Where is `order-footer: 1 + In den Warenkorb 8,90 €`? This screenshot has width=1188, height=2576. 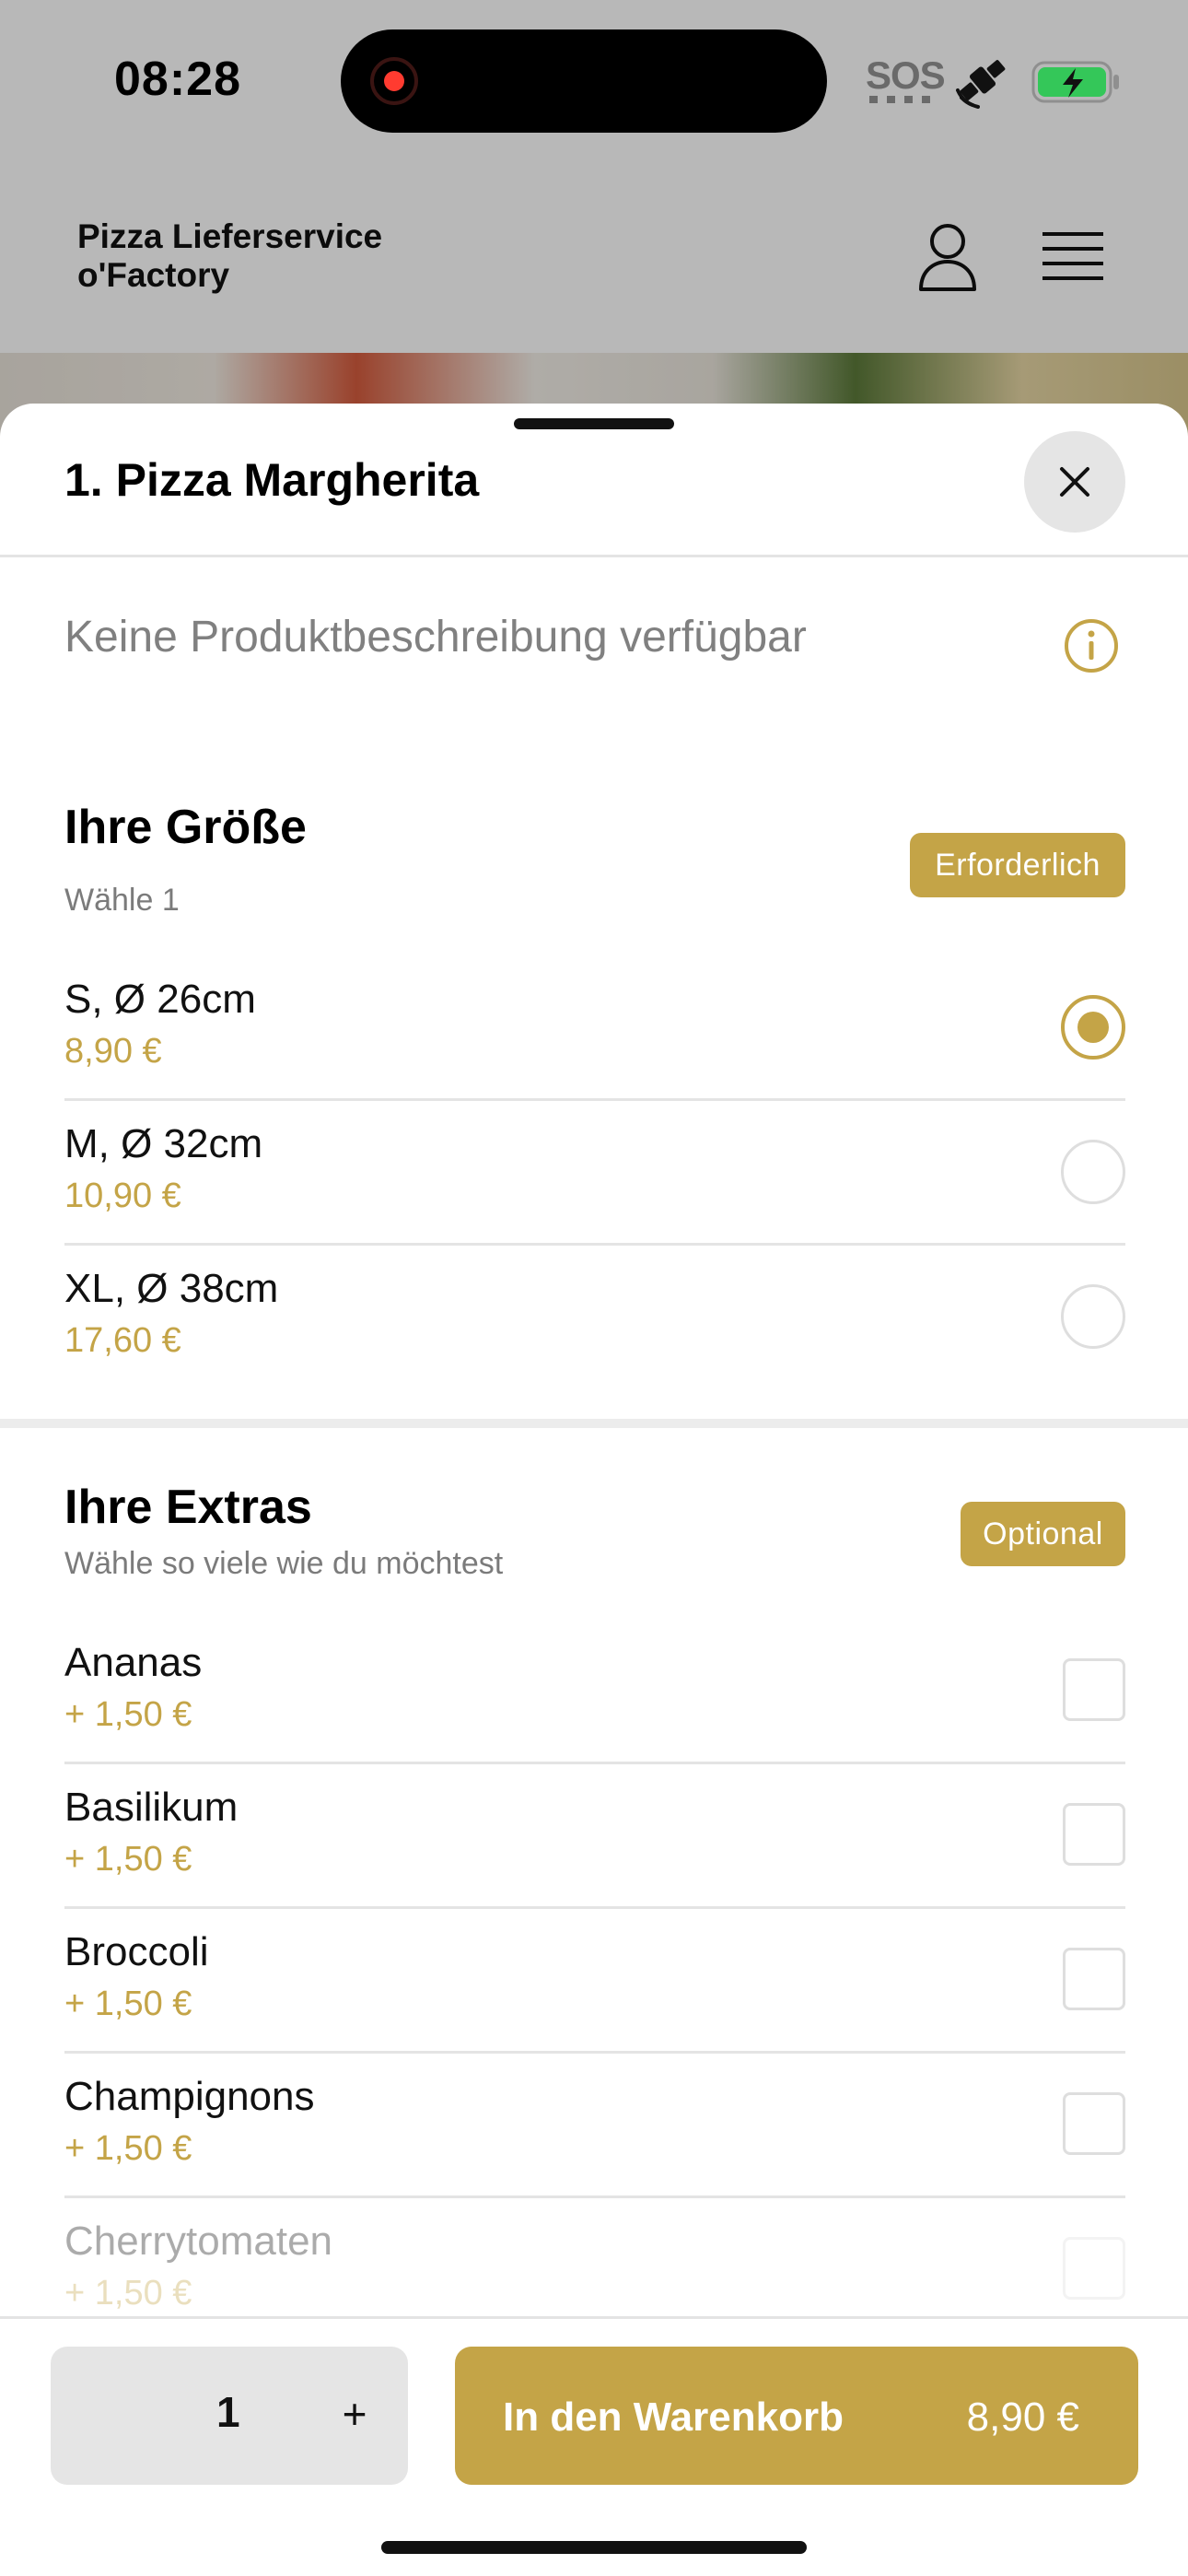 order-footer: 1 + In den Warenkorb 8,90 € is located at coordinates (594, 2446).